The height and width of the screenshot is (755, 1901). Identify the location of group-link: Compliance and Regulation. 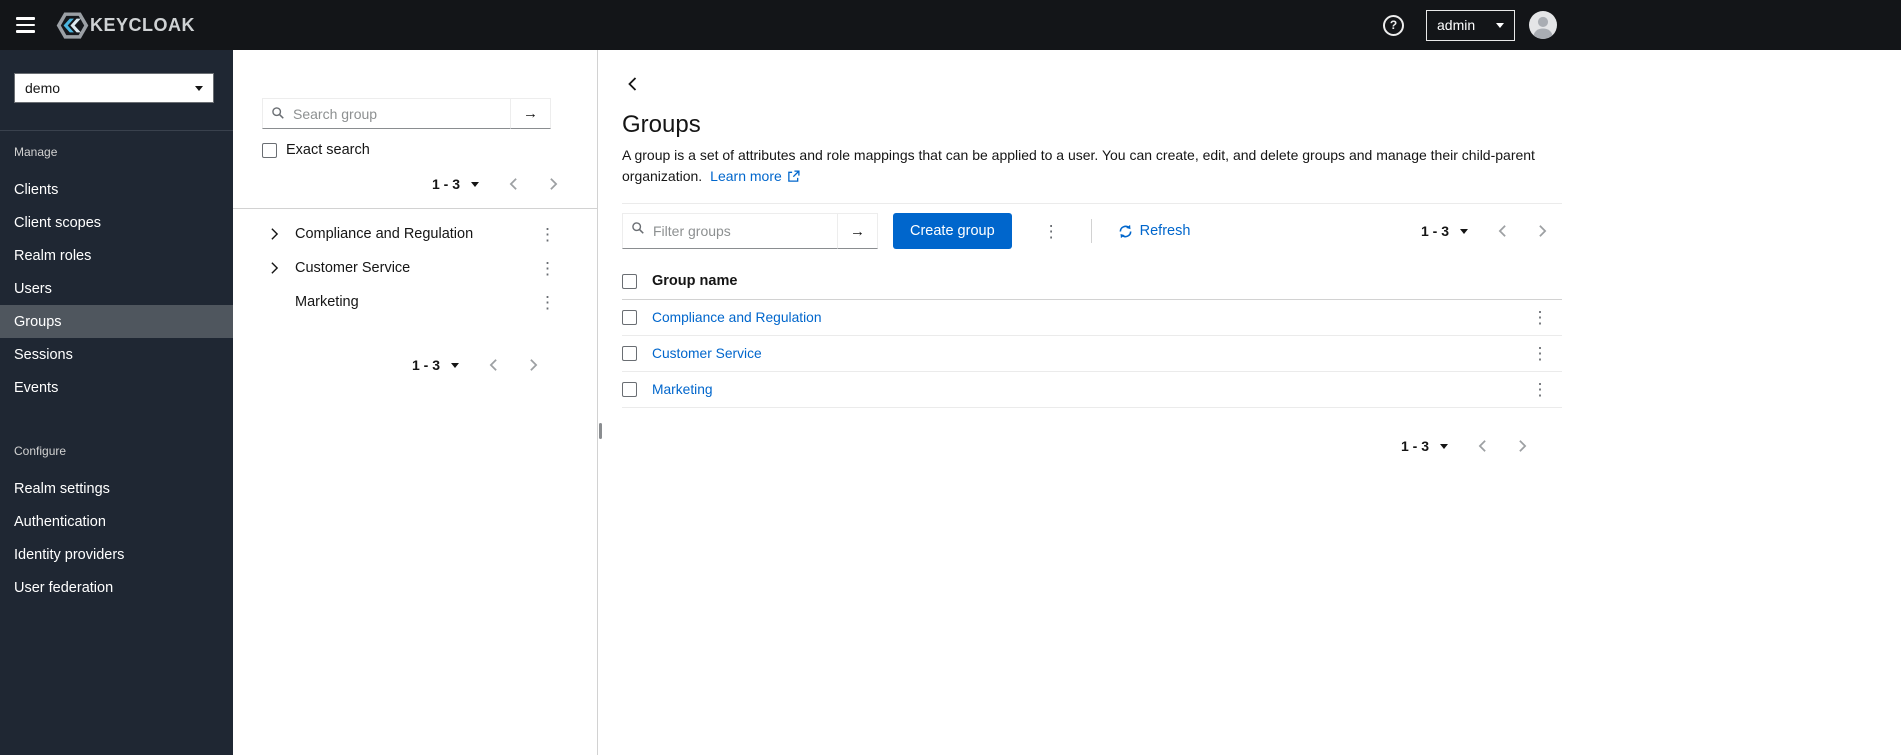
(737, 317).